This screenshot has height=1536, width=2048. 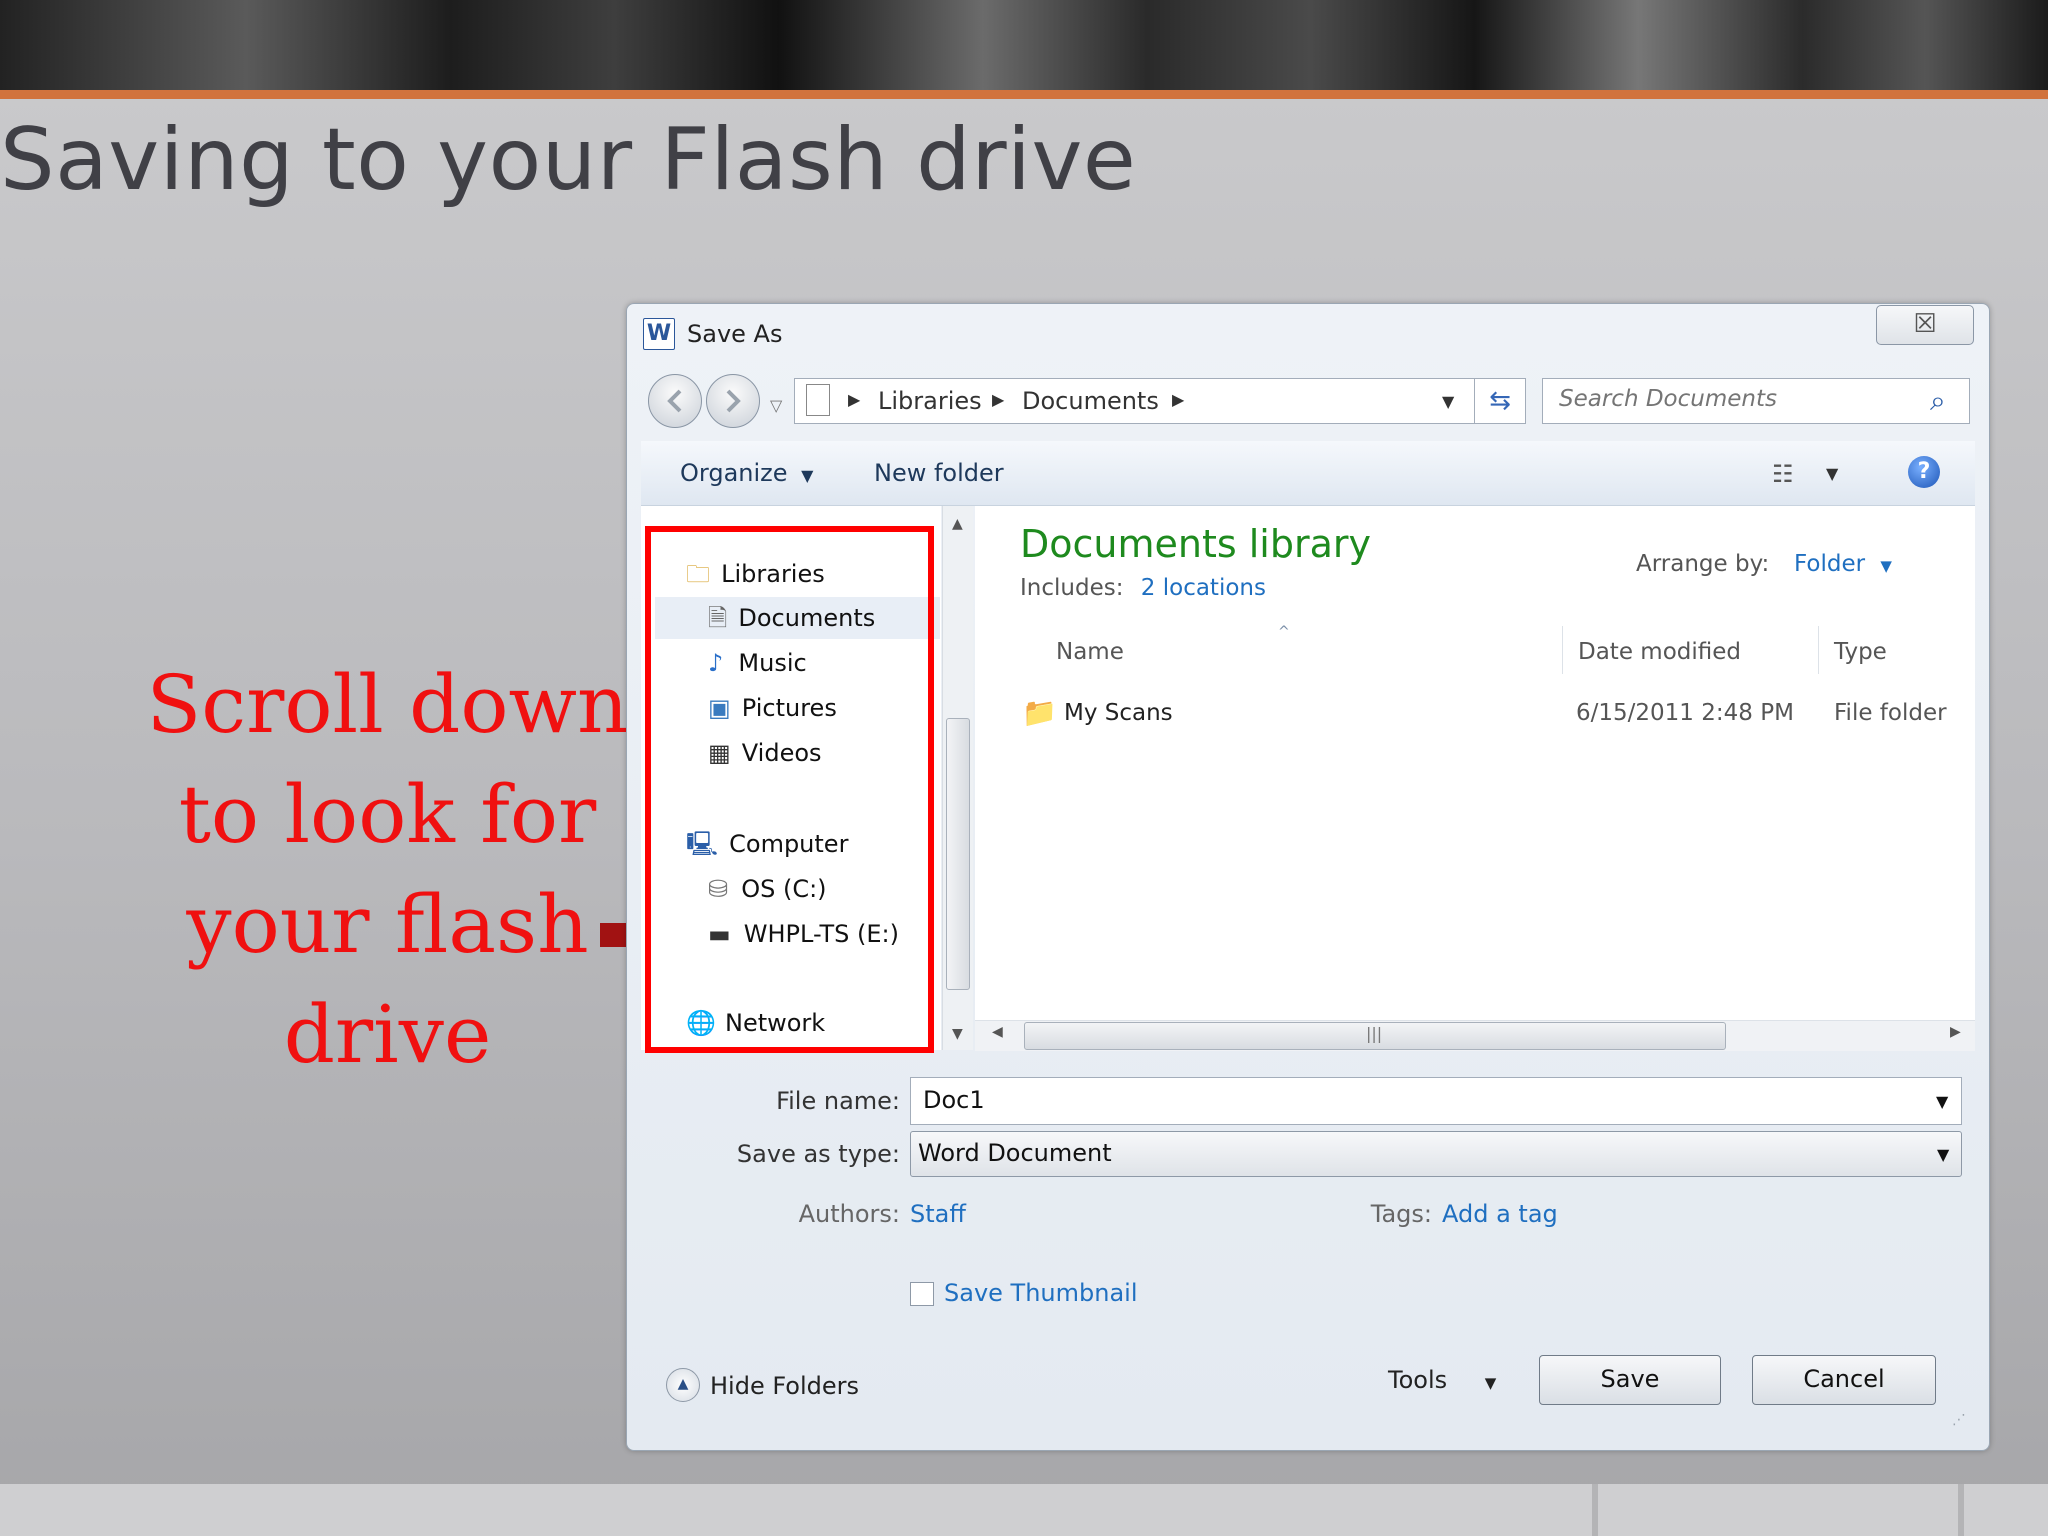 I want to click on authors-value: Staff, so click(x=938, y=1214).